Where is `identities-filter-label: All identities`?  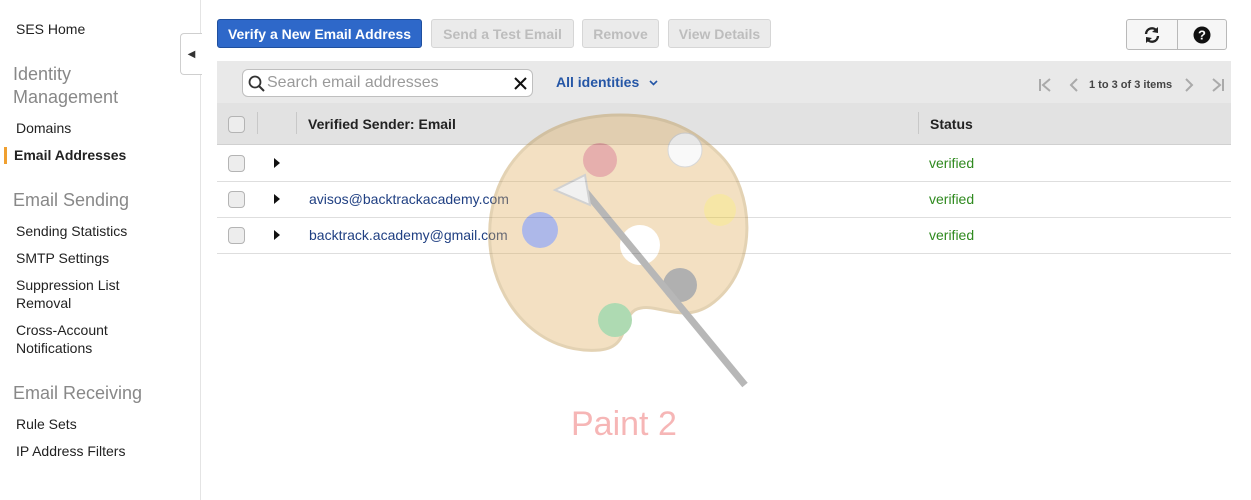
identities-filter-label: All identities is located at coordinates (598, 82).